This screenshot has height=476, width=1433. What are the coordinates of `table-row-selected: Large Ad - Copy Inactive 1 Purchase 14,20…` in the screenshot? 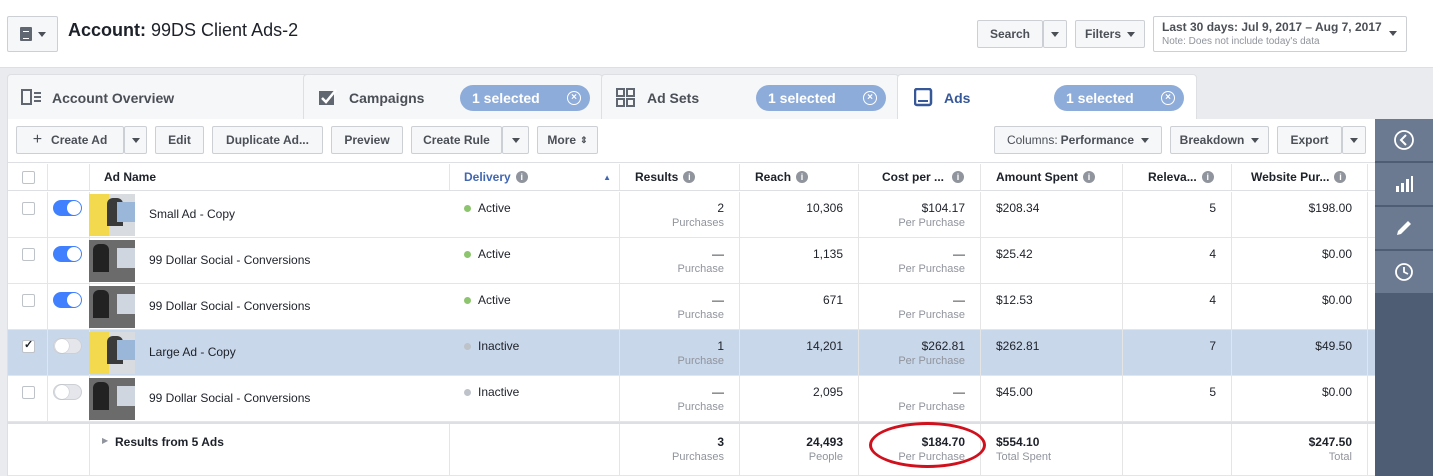 It's located at (692, 353).